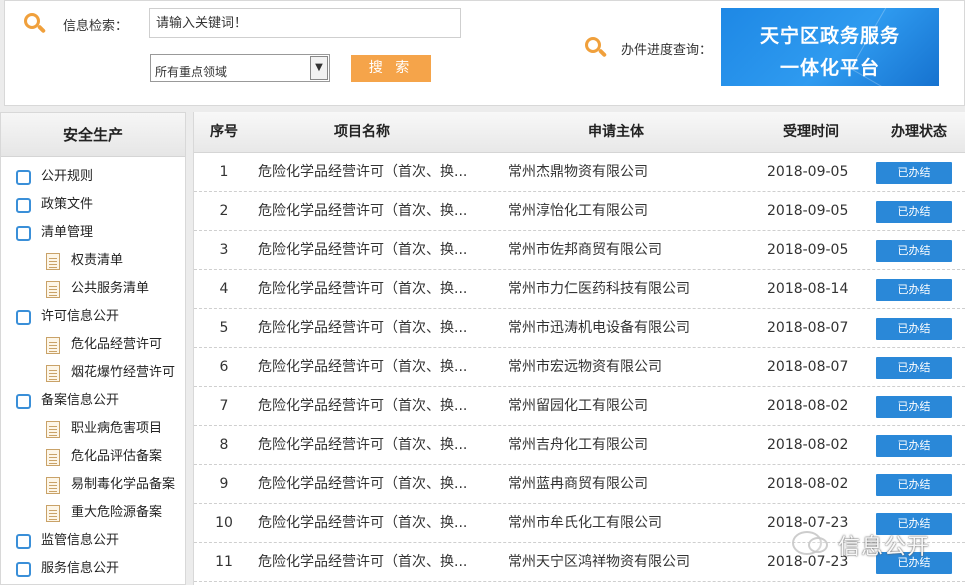 This screenshot has height=585, width=965. What do you see at coordinates (919, 132) in the screenshot?
I see `header-status: 办理状态` at bounding box center [919, 132].